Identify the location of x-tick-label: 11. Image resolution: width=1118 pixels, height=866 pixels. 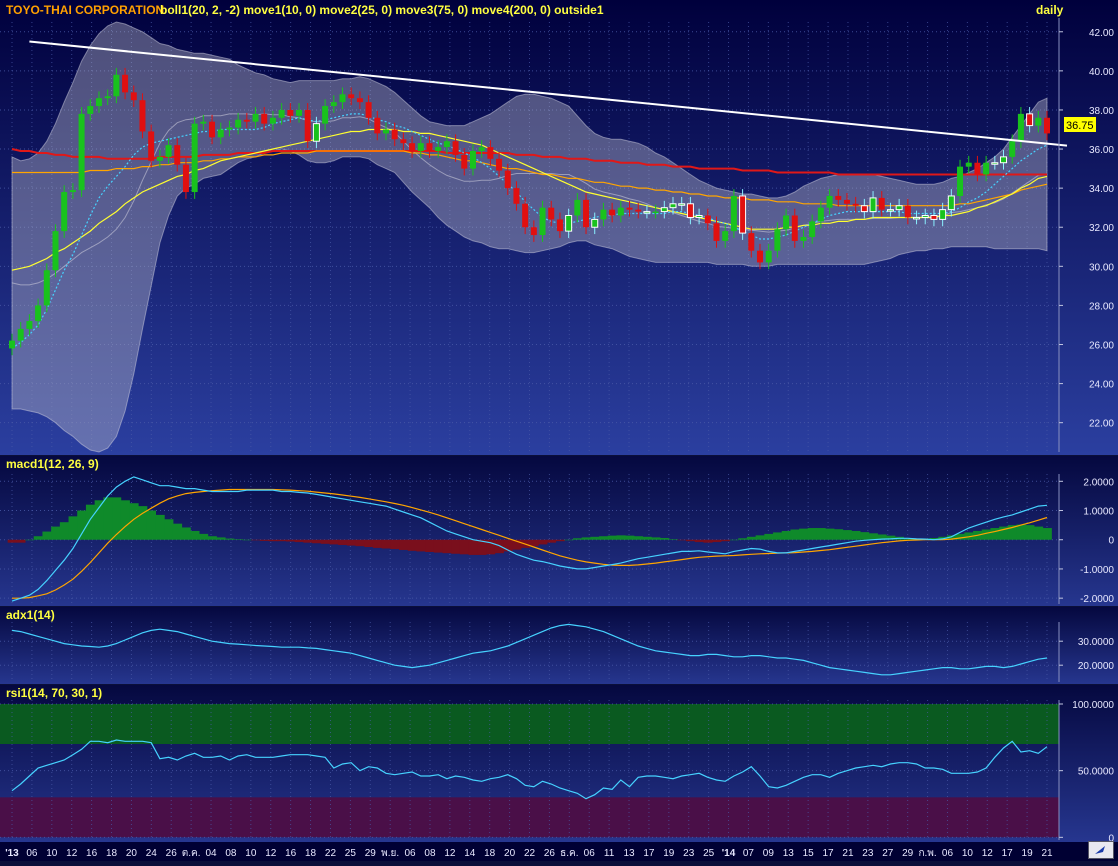
(609, 853).